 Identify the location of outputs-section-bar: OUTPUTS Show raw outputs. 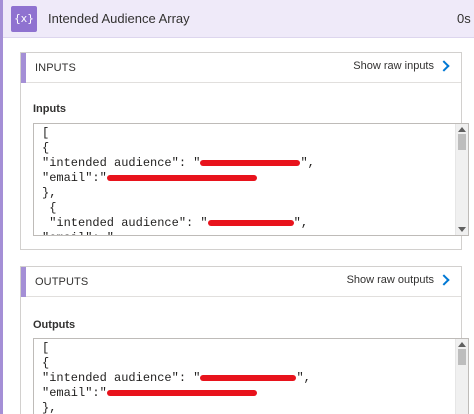
(241, 282).